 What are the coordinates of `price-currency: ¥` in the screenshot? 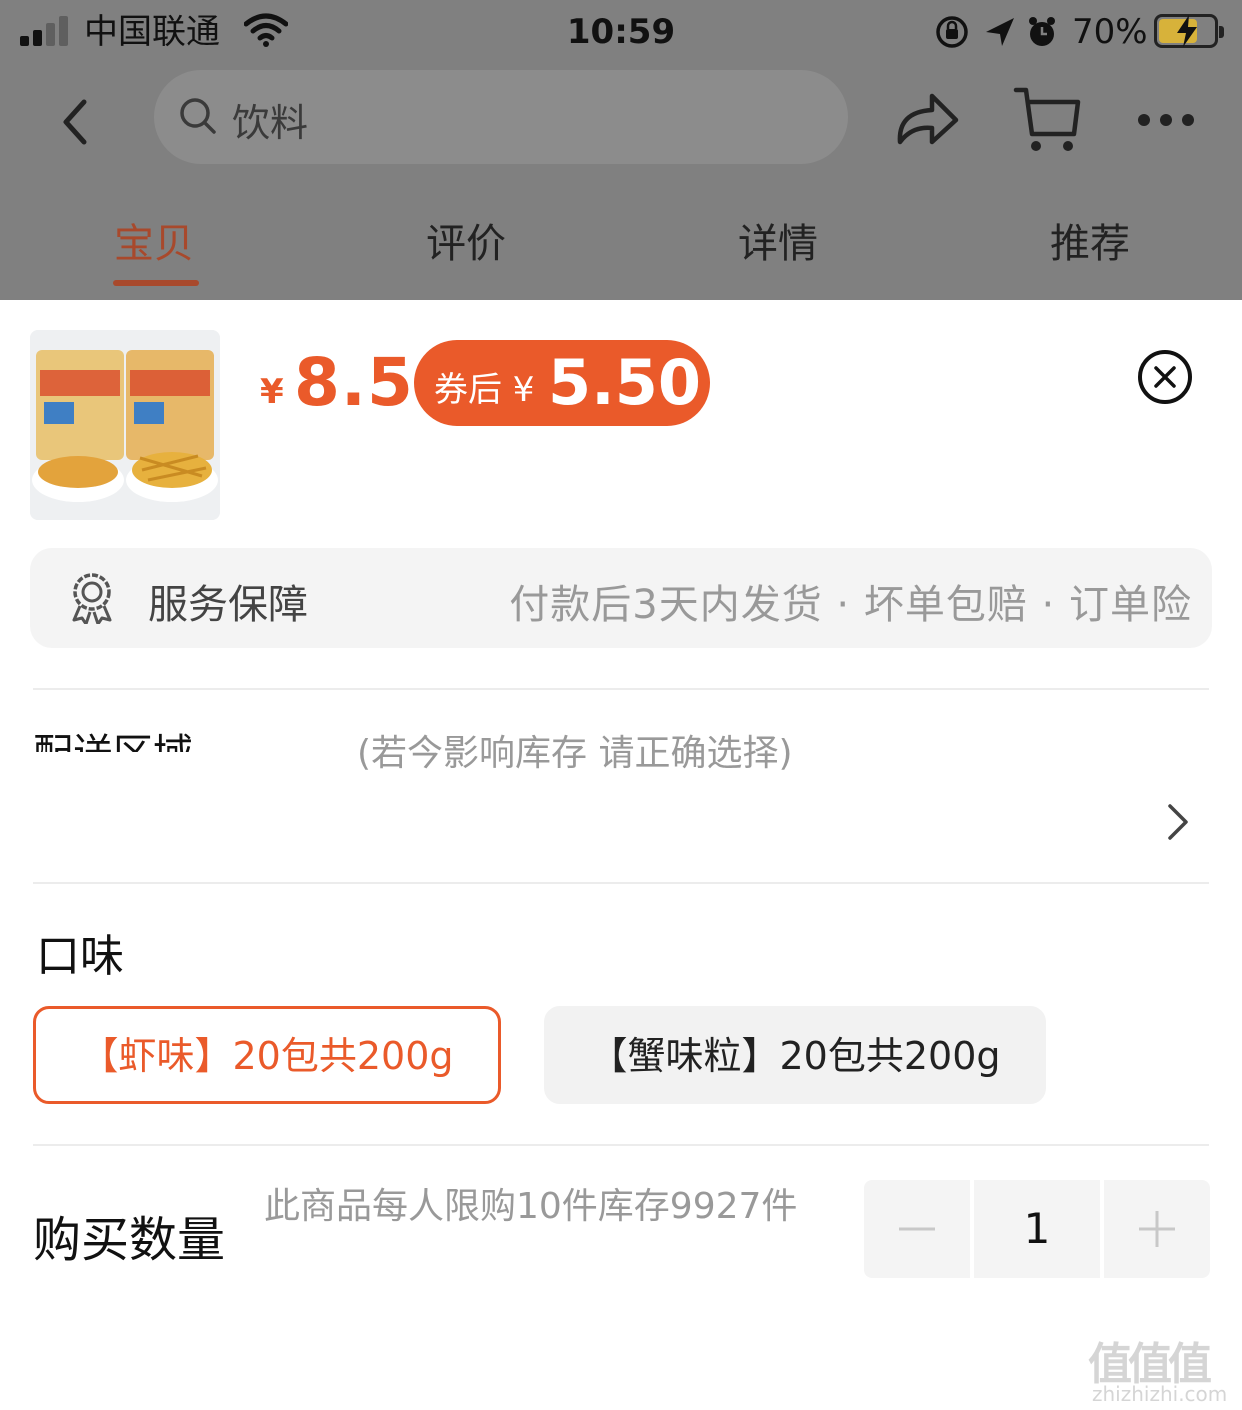 It's located at (272, 392).